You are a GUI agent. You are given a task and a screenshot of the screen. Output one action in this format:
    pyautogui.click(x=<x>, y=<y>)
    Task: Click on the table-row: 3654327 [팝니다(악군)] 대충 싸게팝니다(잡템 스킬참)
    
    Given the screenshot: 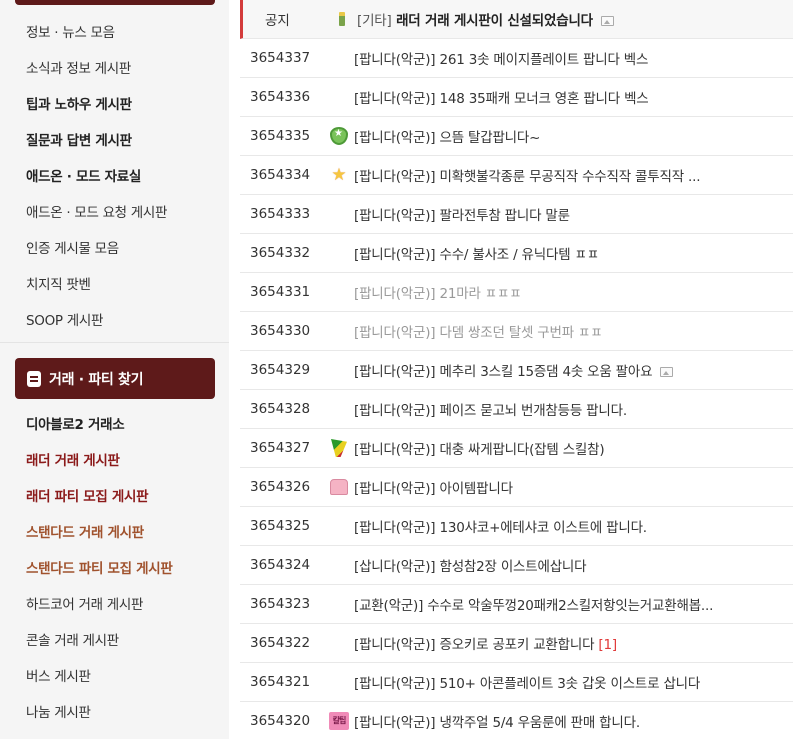 What is the action you would take?
    pyautogui.click(x=516, y=448)
    